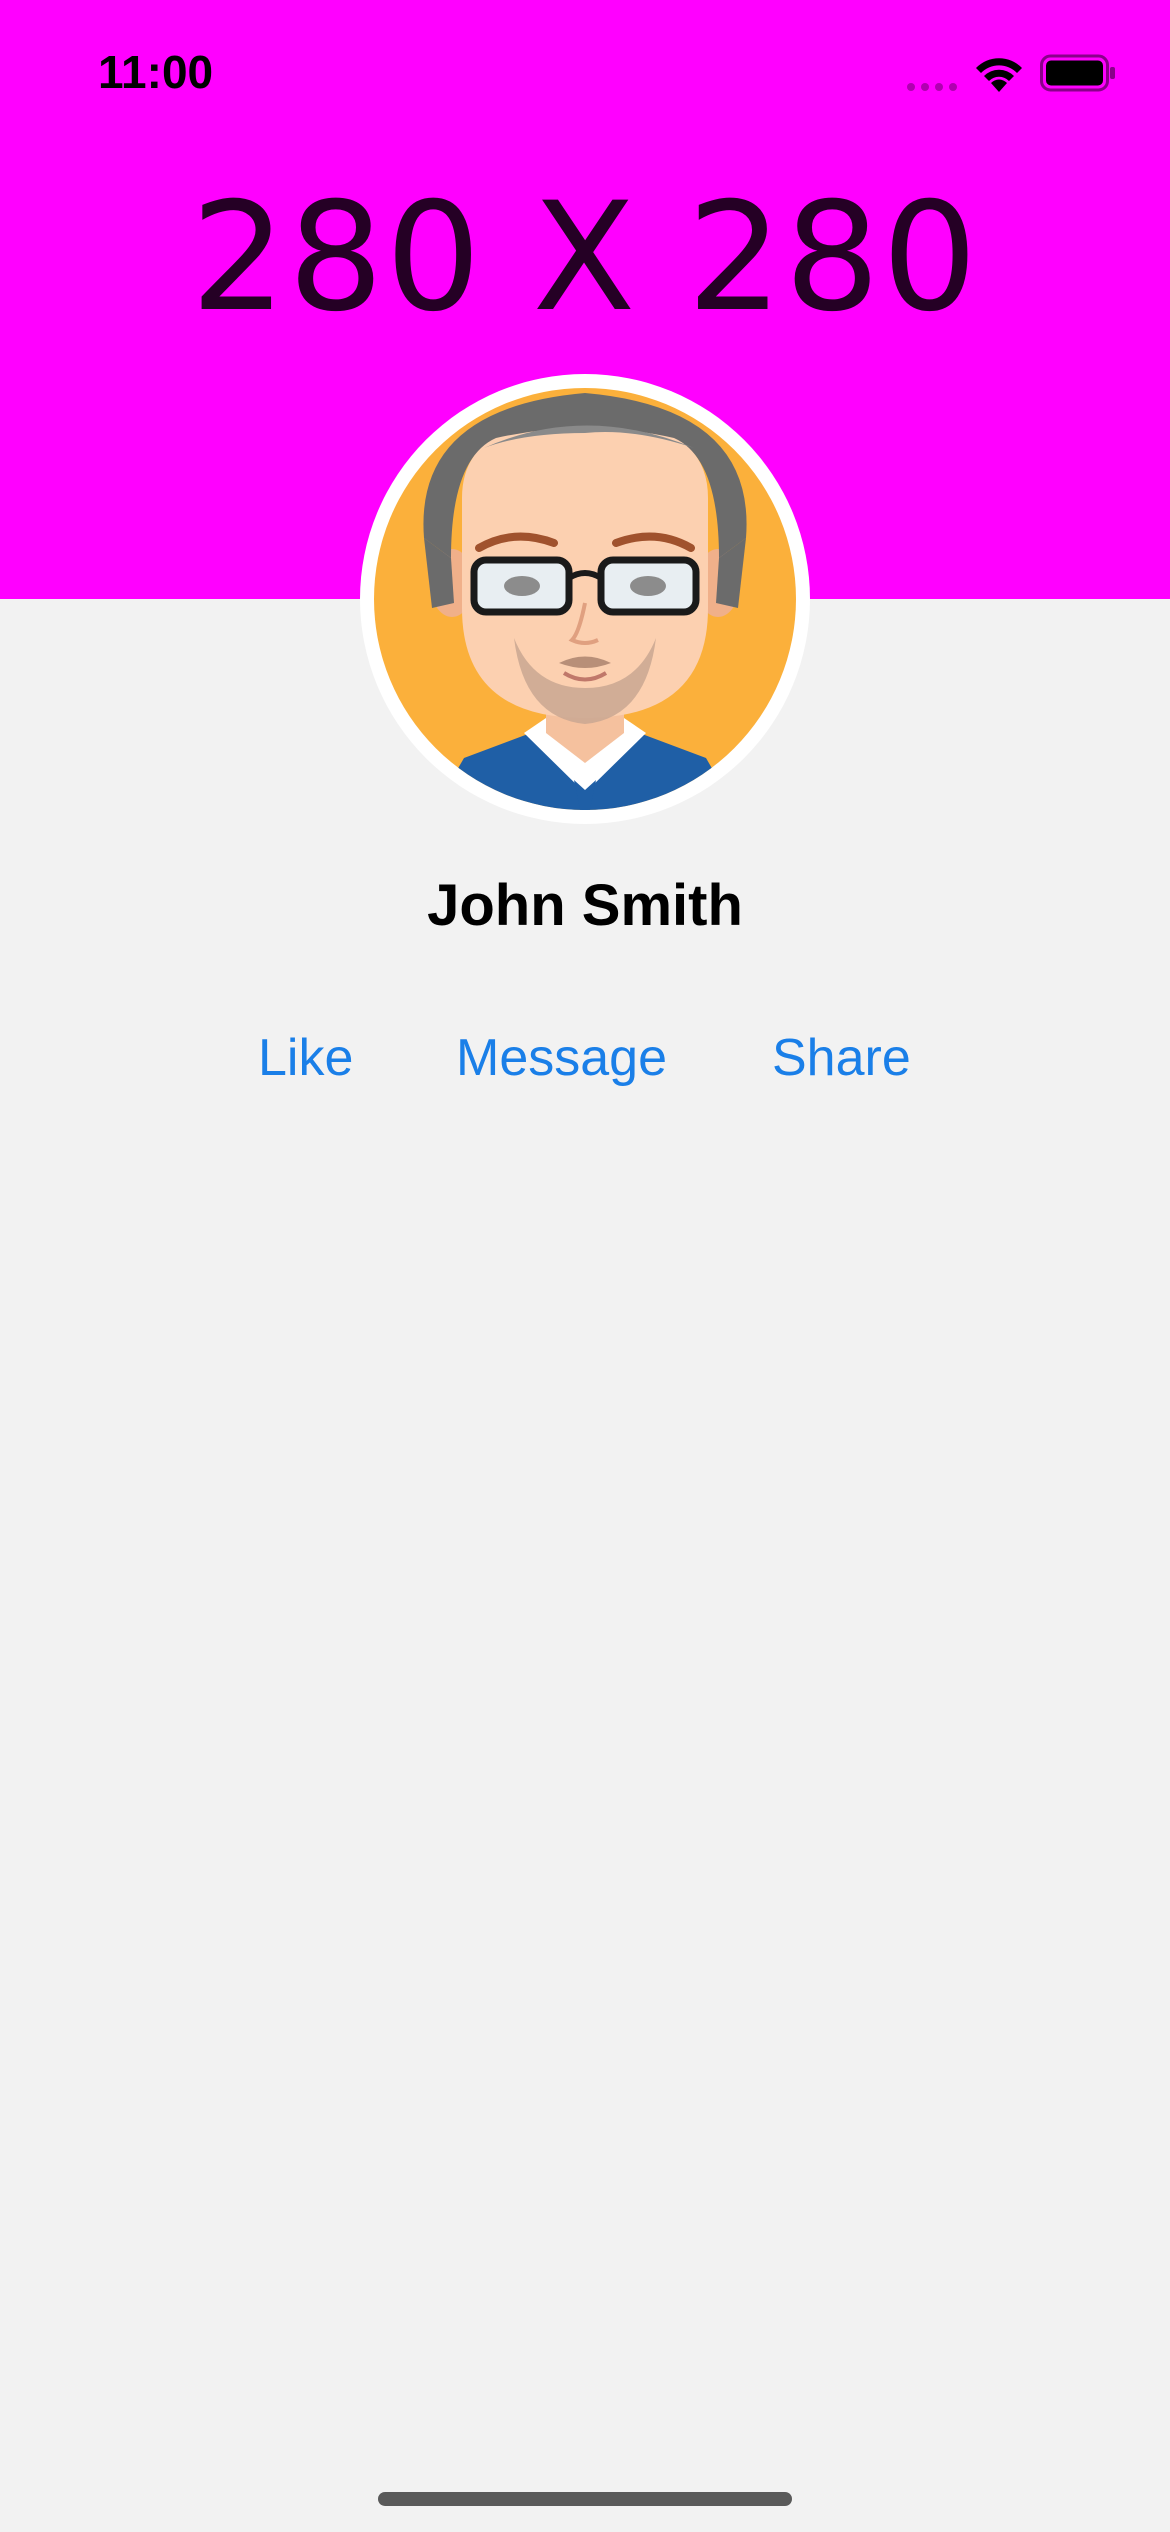 The width and height of the screenshot is (1170, 2532). Describe the element at coordinates (305, 1058) in the screenshot. I see `like-button: Like` at that location.